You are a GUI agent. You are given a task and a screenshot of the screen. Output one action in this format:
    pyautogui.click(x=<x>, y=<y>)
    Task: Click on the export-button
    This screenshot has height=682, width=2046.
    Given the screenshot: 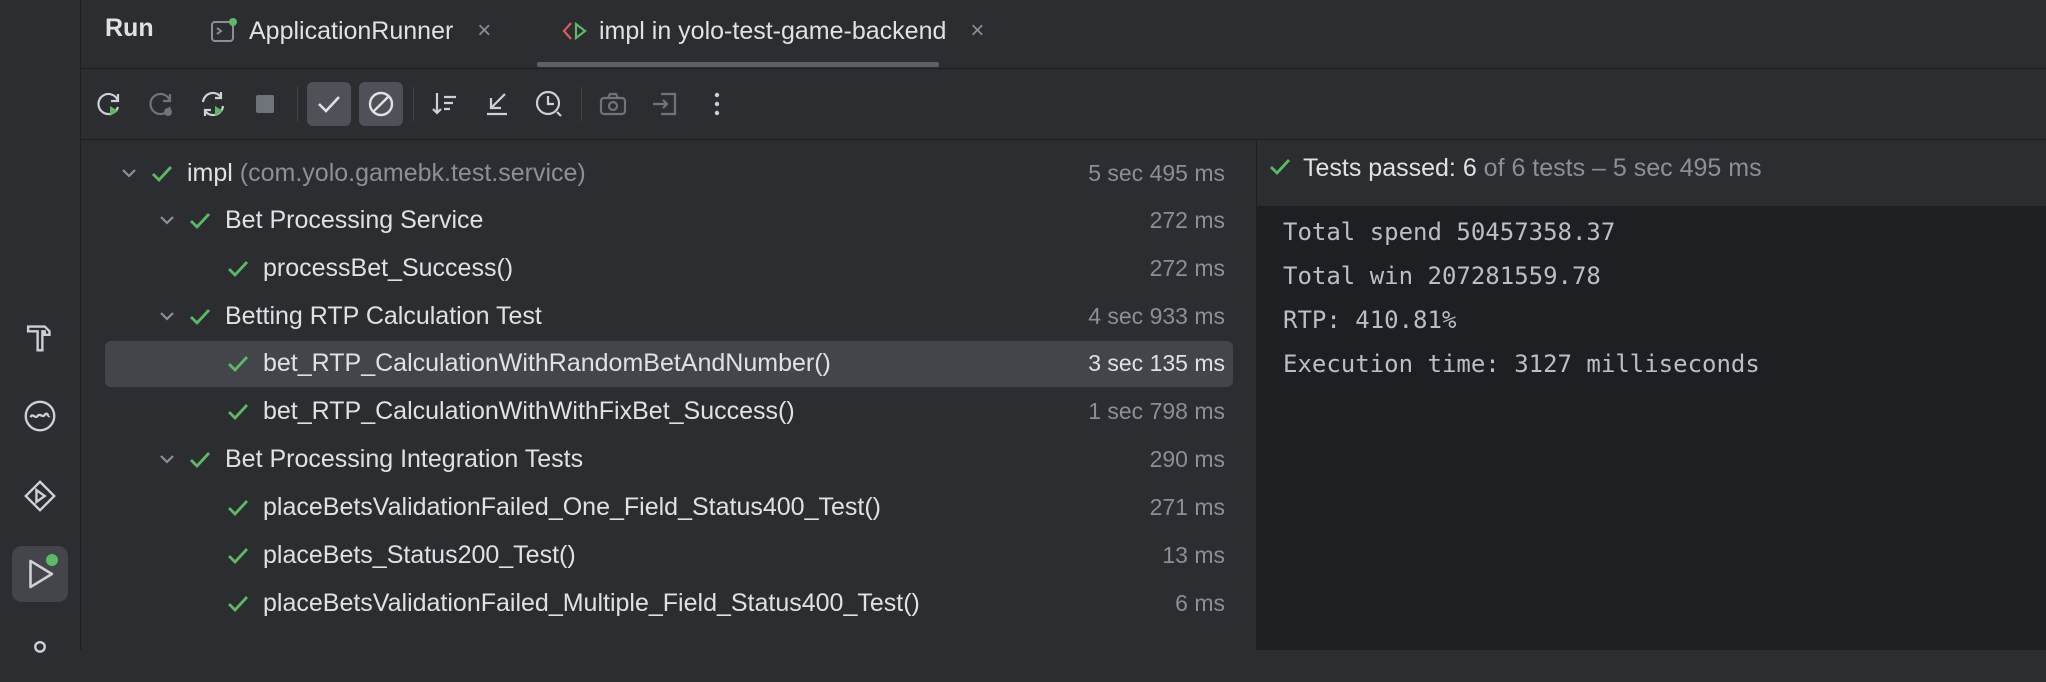 What is the action you would take?
    pyautogui.click(x=613, y=104)
    